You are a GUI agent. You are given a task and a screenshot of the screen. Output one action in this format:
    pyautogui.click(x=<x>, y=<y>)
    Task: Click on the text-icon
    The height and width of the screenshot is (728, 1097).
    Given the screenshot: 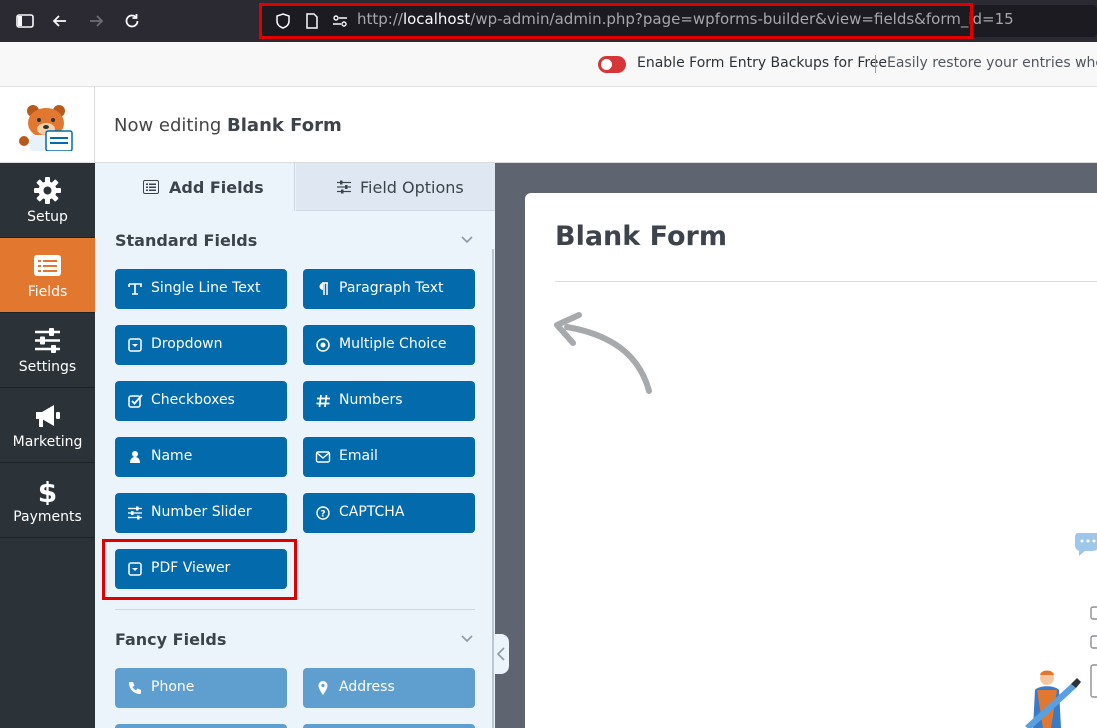 What is the action you would take?
    pyautogui.click(x=135, y=289)
    